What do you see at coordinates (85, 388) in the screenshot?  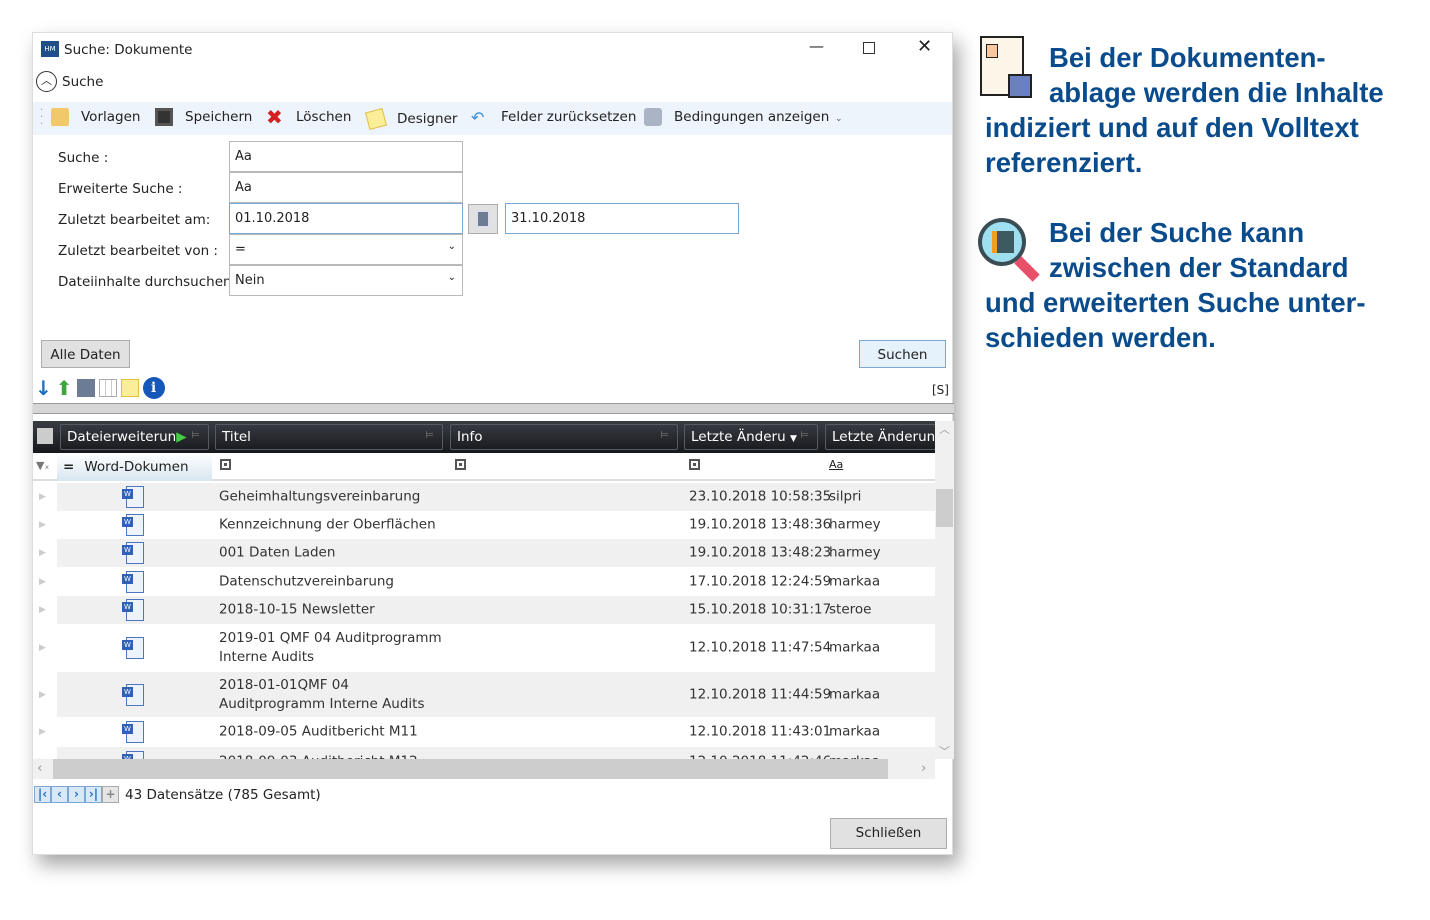 I see `column-chooser-icon` at bounding box center [85, 388].